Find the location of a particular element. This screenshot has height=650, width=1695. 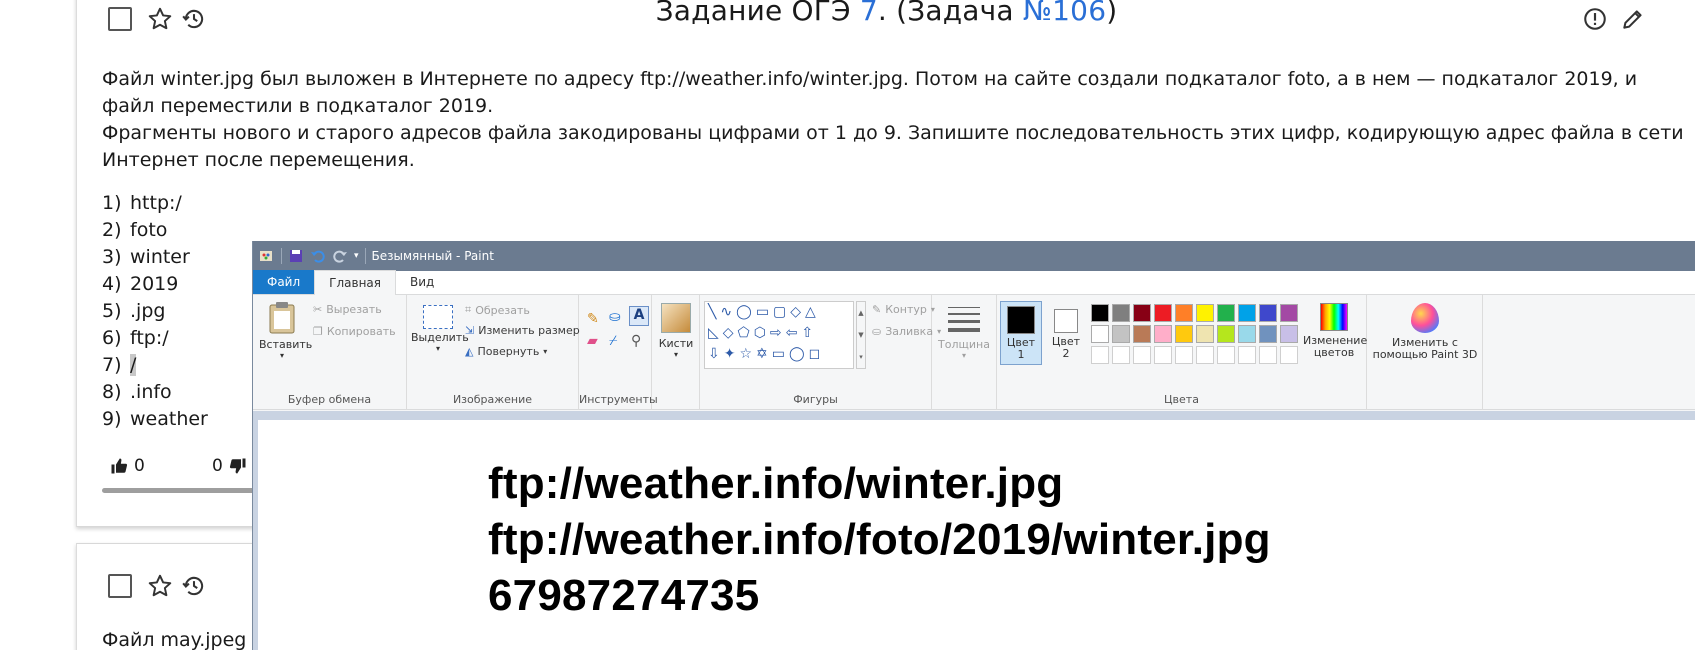

task-statement: Файл may.jpeg is located at coordinates (174, 639).